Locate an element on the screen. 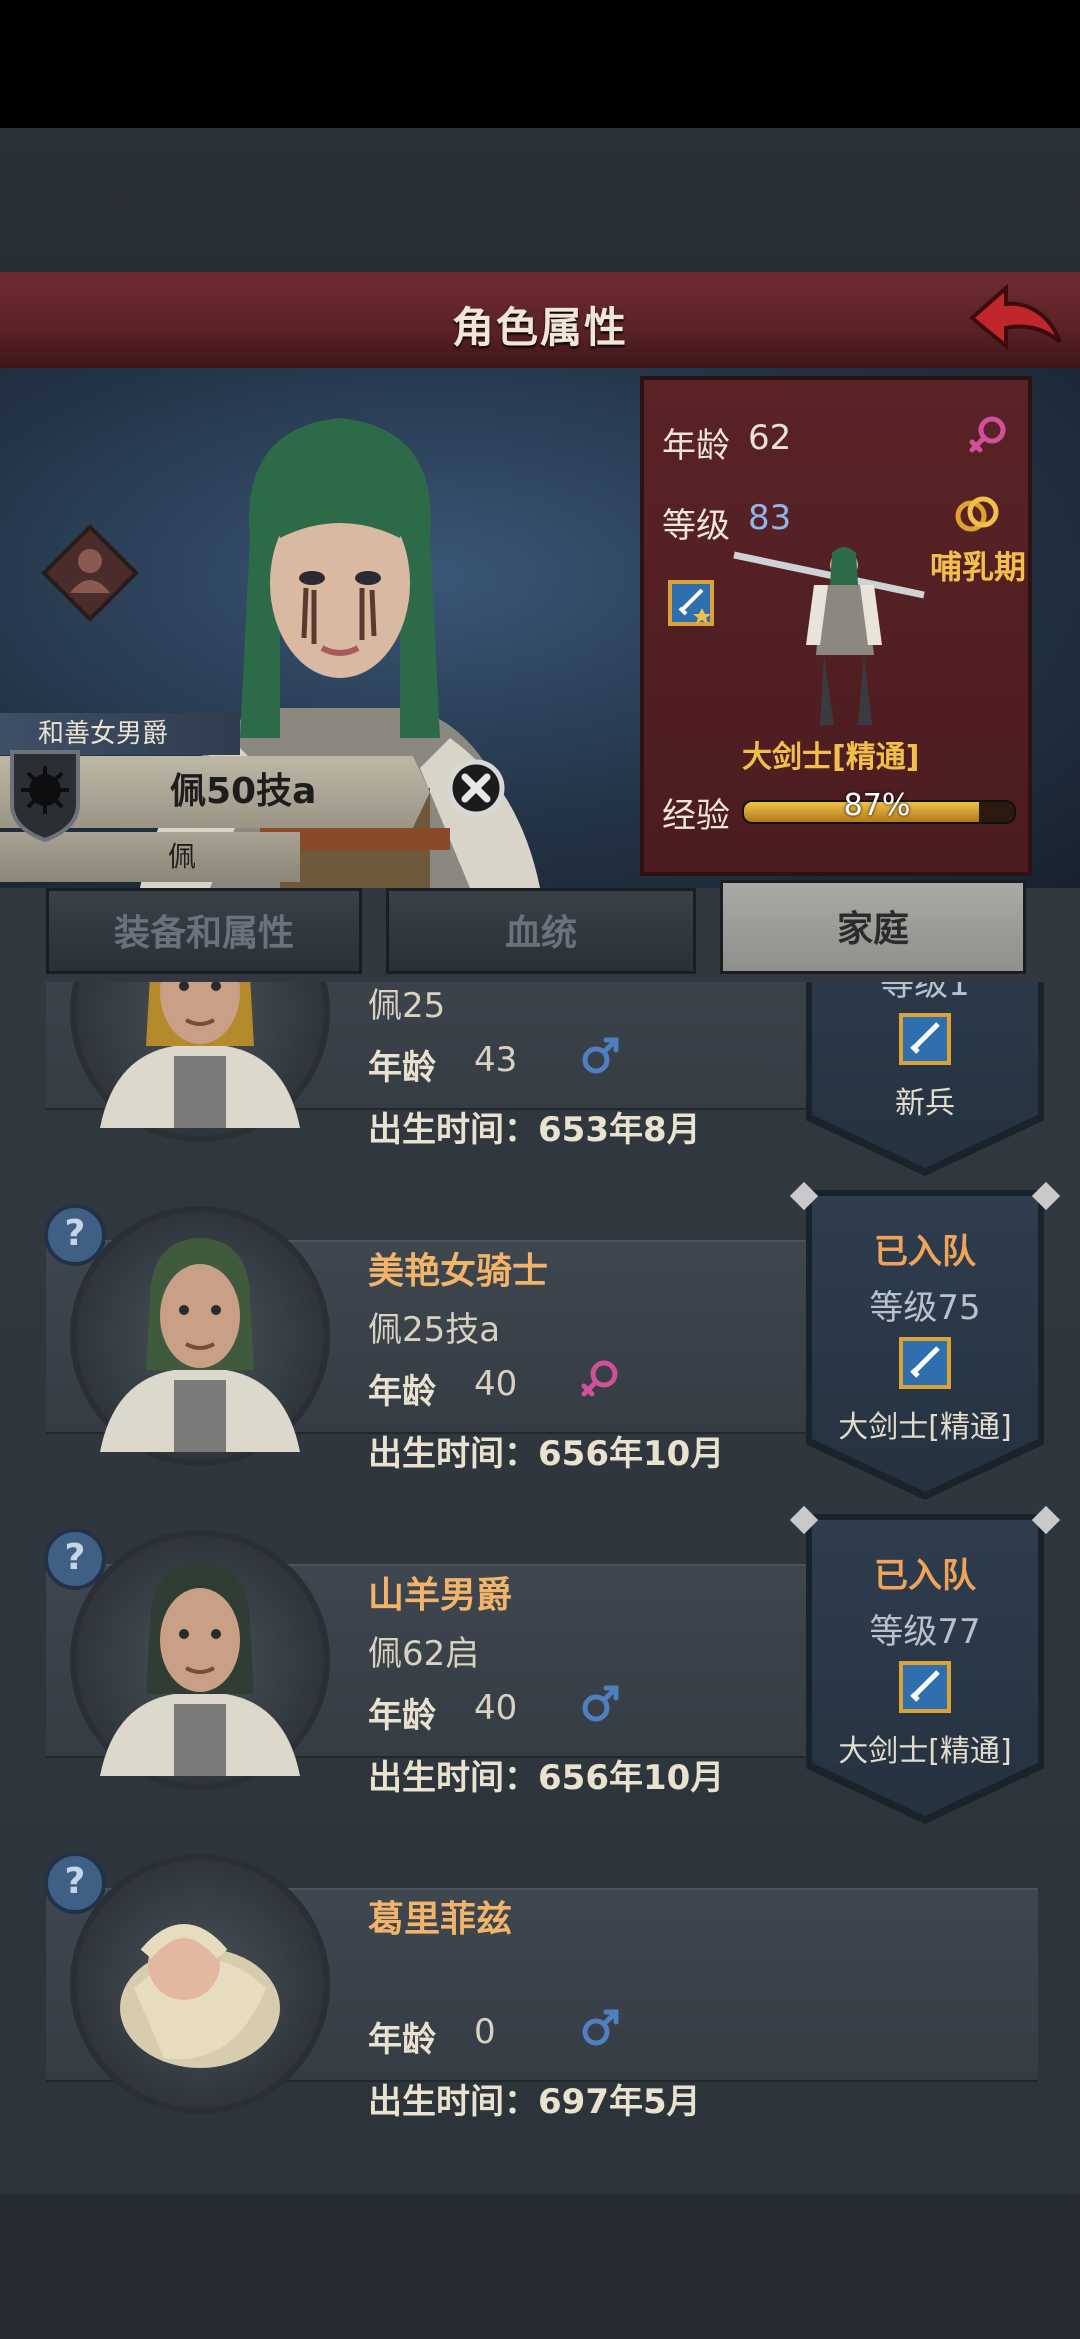  exp-percent: 87% is located at coordinates (877, 805).